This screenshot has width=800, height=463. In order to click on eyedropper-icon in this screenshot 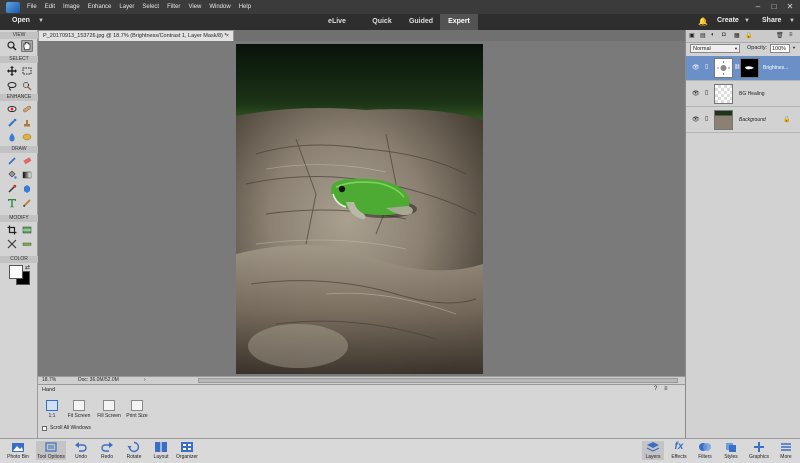, I will do `click(12, 189)`.